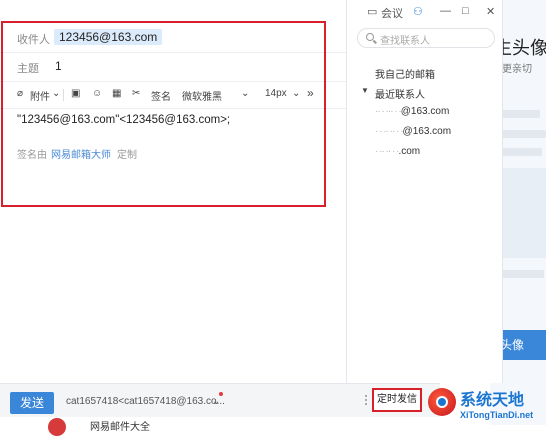 Image resolution: width=546 pixels, height=436 pixels. What do you see at coordinates (418, 11) in the screenshot?
I see `contacts-icon: ⚇` at bounding box center [418, 11].